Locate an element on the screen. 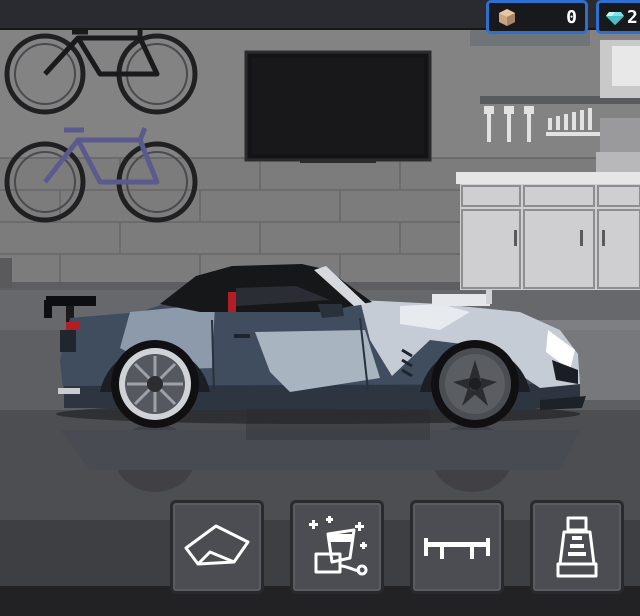 The width and height of the screenshot is (640, 616). crate-icon is located at coordinates (507, 17).